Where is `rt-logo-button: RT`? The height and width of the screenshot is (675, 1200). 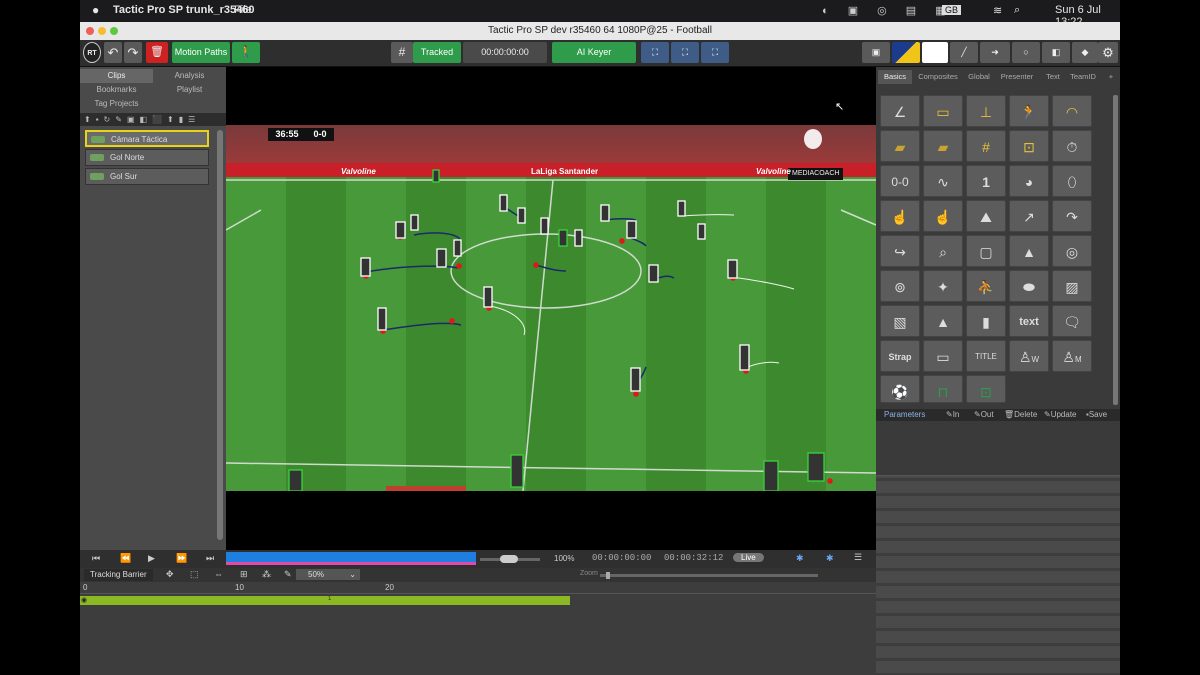
rt-logo-button: RT is located at coordinates (92, 52).